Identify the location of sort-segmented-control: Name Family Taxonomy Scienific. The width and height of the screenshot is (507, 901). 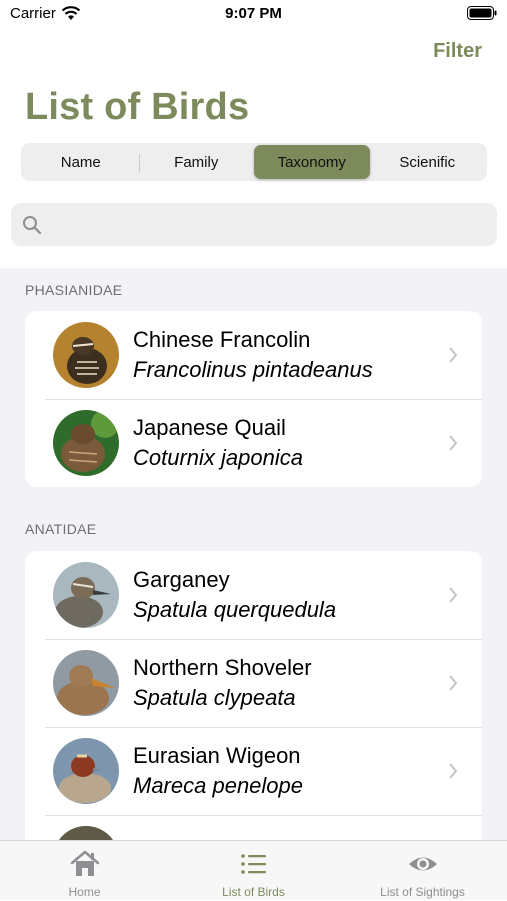
(254, 162).